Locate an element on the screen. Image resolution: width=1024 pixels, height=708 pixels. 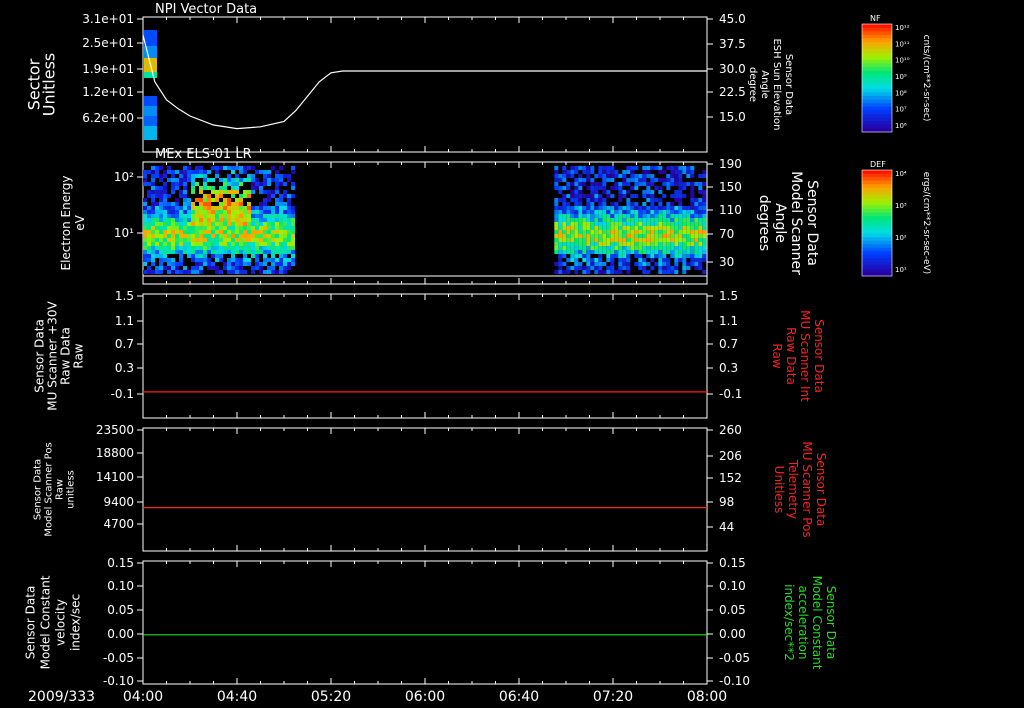
left-tick-label: -0.05 is located at coordinates (118, 658).